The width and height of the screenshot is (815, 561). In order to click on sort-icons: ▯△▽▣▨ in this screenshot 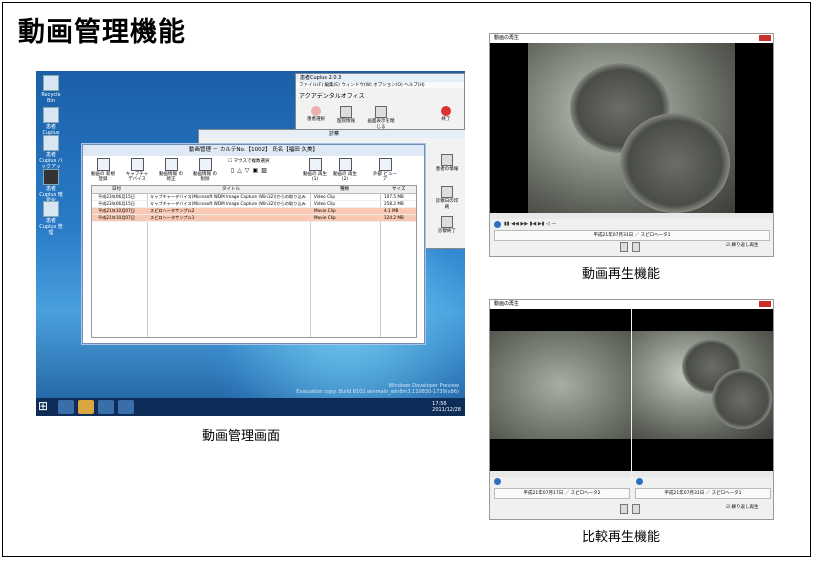, I will do `click(250, 170)`.